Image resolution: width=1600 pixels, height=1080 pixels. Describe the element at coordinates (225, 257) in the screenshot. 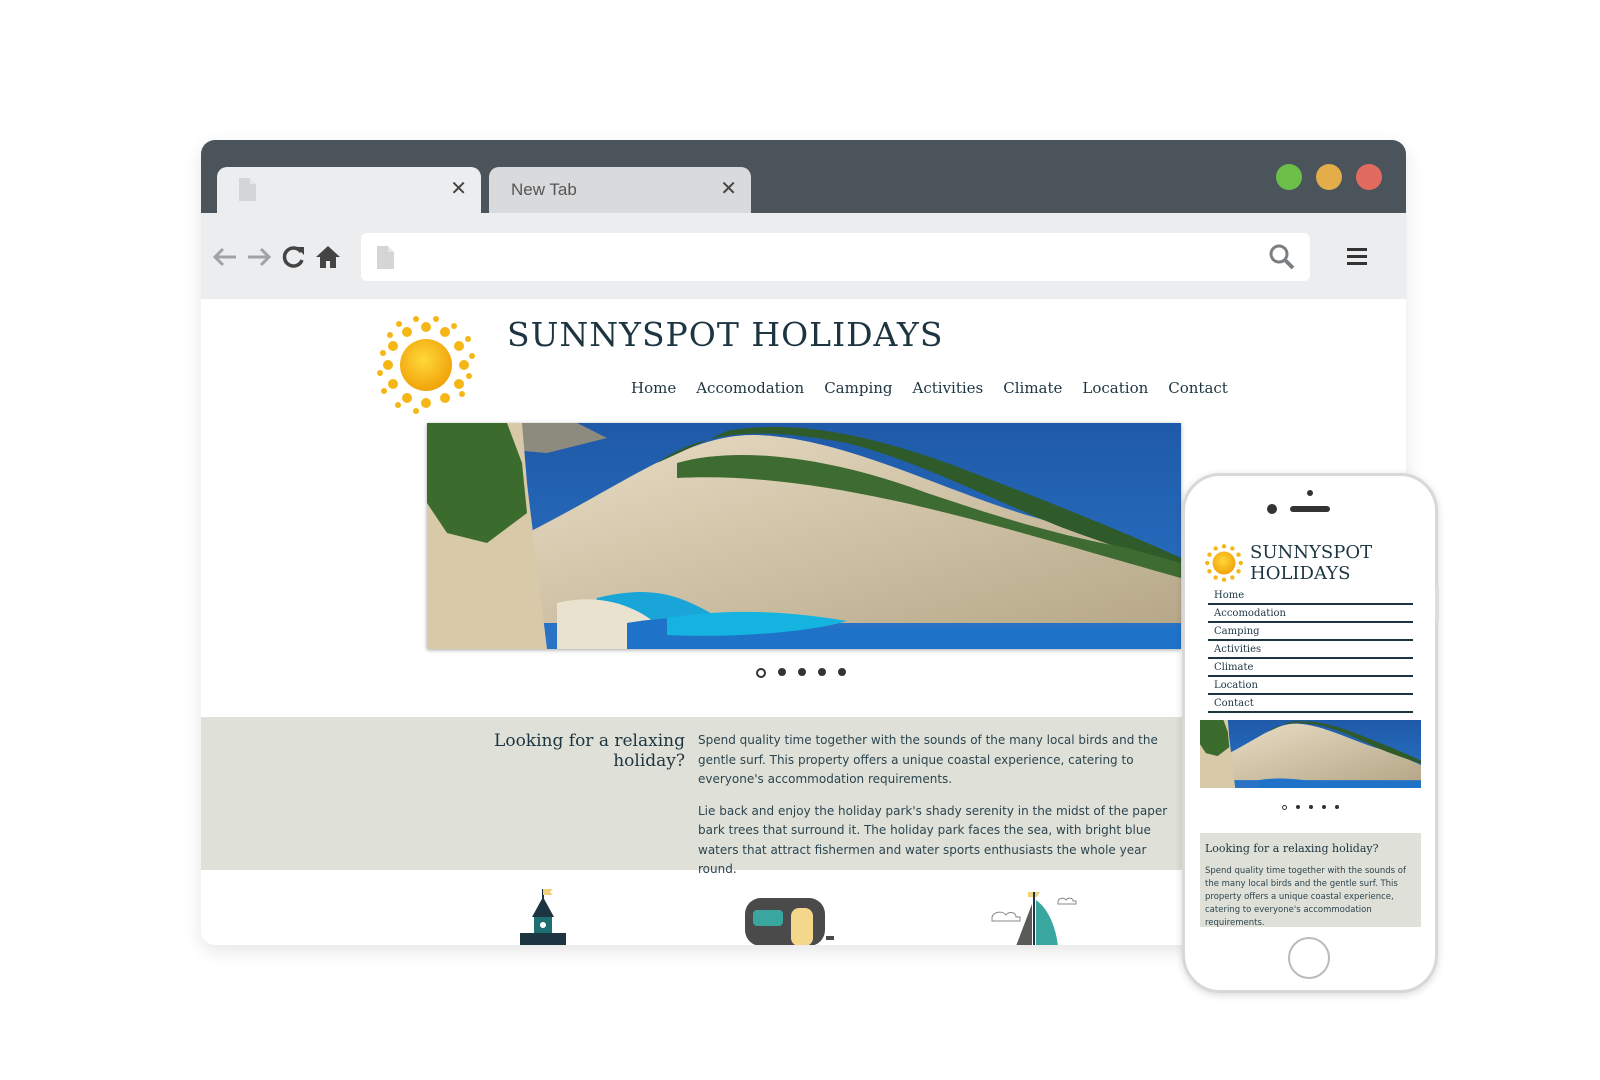

I see `back-arrow-icon` at that location.